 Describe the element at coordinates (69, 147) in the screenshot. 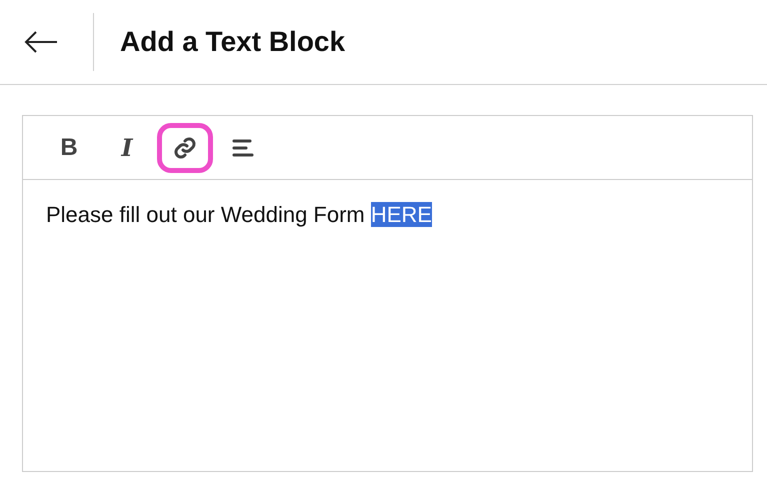

I see `bold-button: B` at that location.